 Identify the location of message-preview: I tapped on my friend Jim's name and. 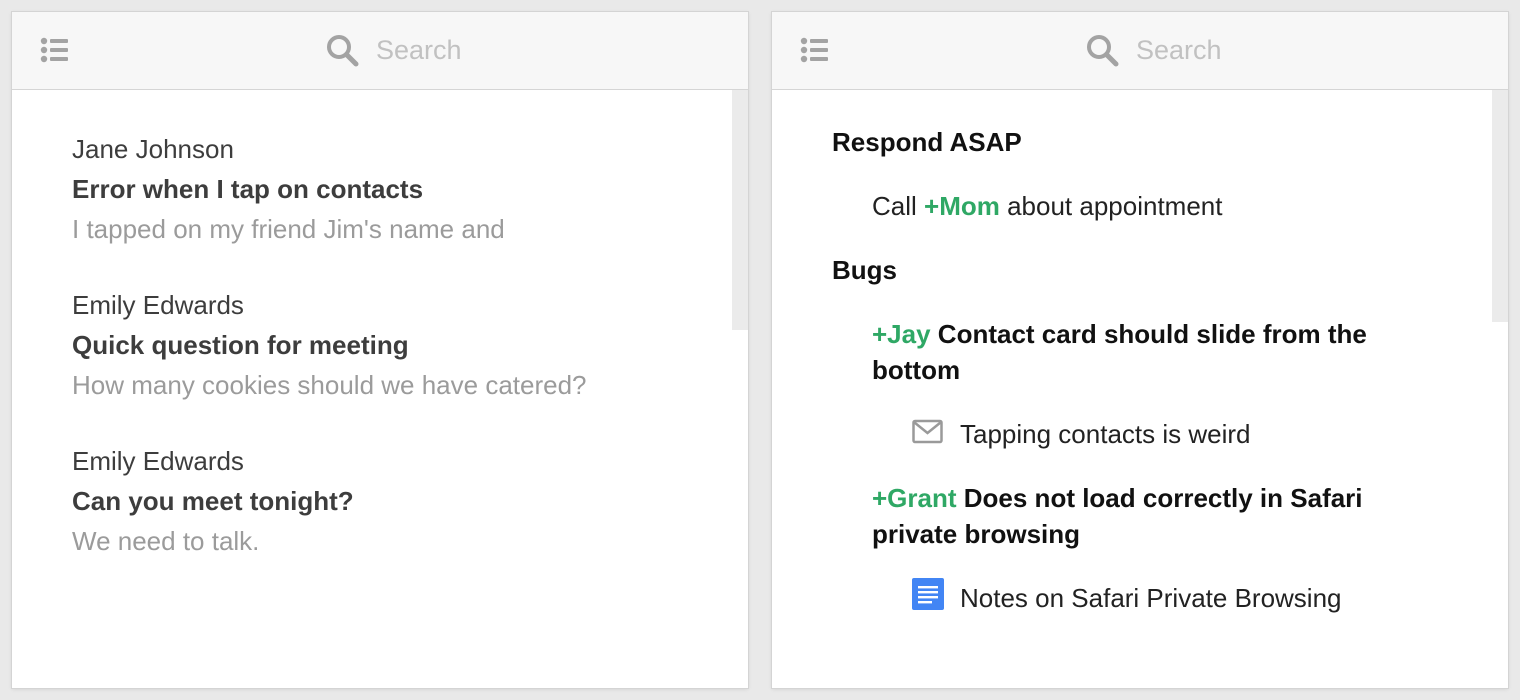
(288, 229).